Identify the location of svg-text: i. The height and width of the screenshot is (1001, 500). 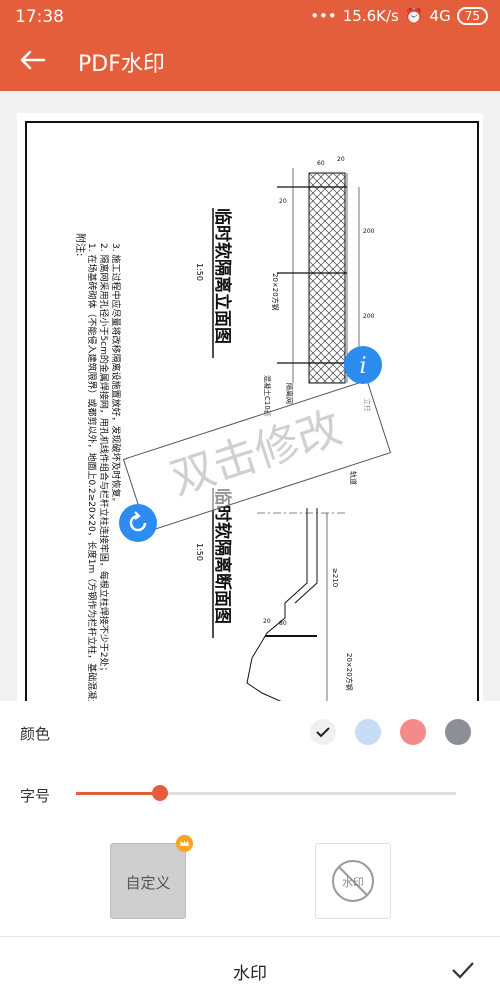
(362, 366).